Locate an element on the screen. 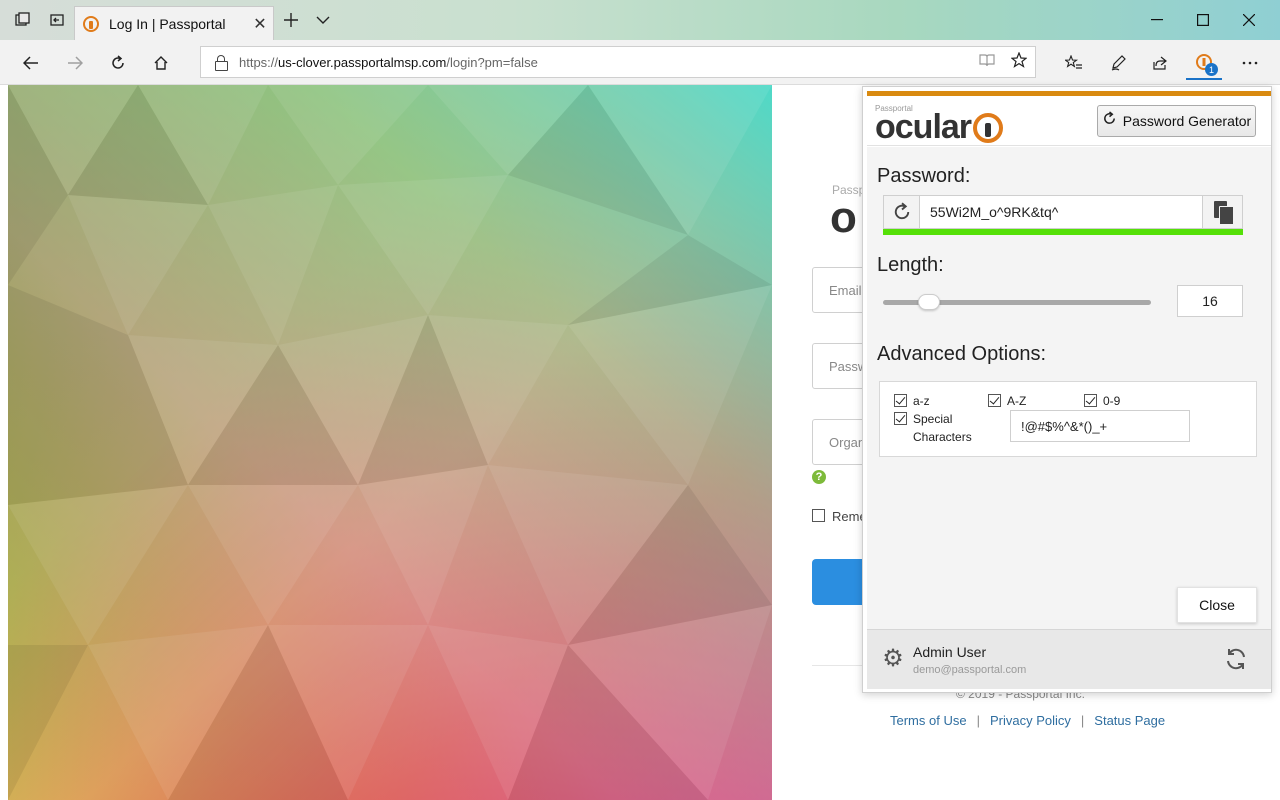 This screenshot has width=1280, height=800. password-row: 55Wi2M_o^9RK&tq^ is located at coordinates (1063, 212).